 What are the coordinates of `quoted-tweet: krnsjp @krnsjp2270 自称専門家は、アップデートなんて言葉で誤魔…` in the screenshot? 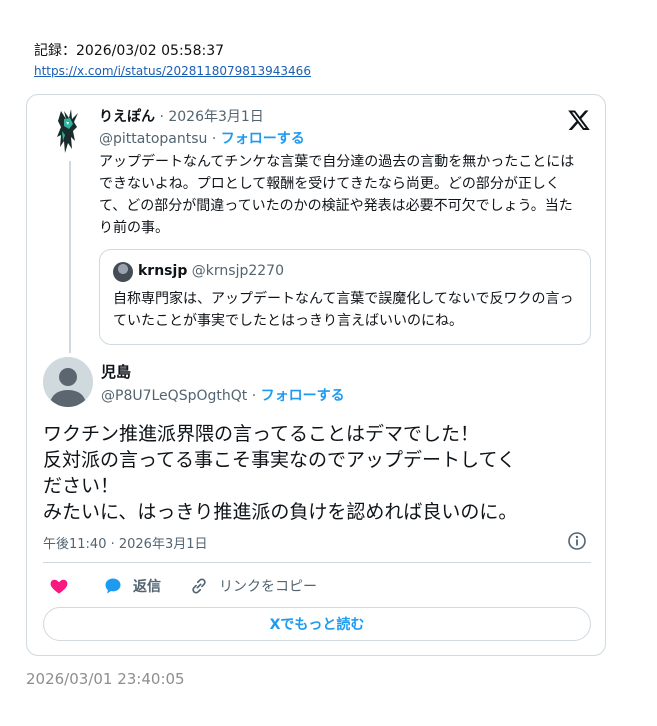 It's located at (345, 297).